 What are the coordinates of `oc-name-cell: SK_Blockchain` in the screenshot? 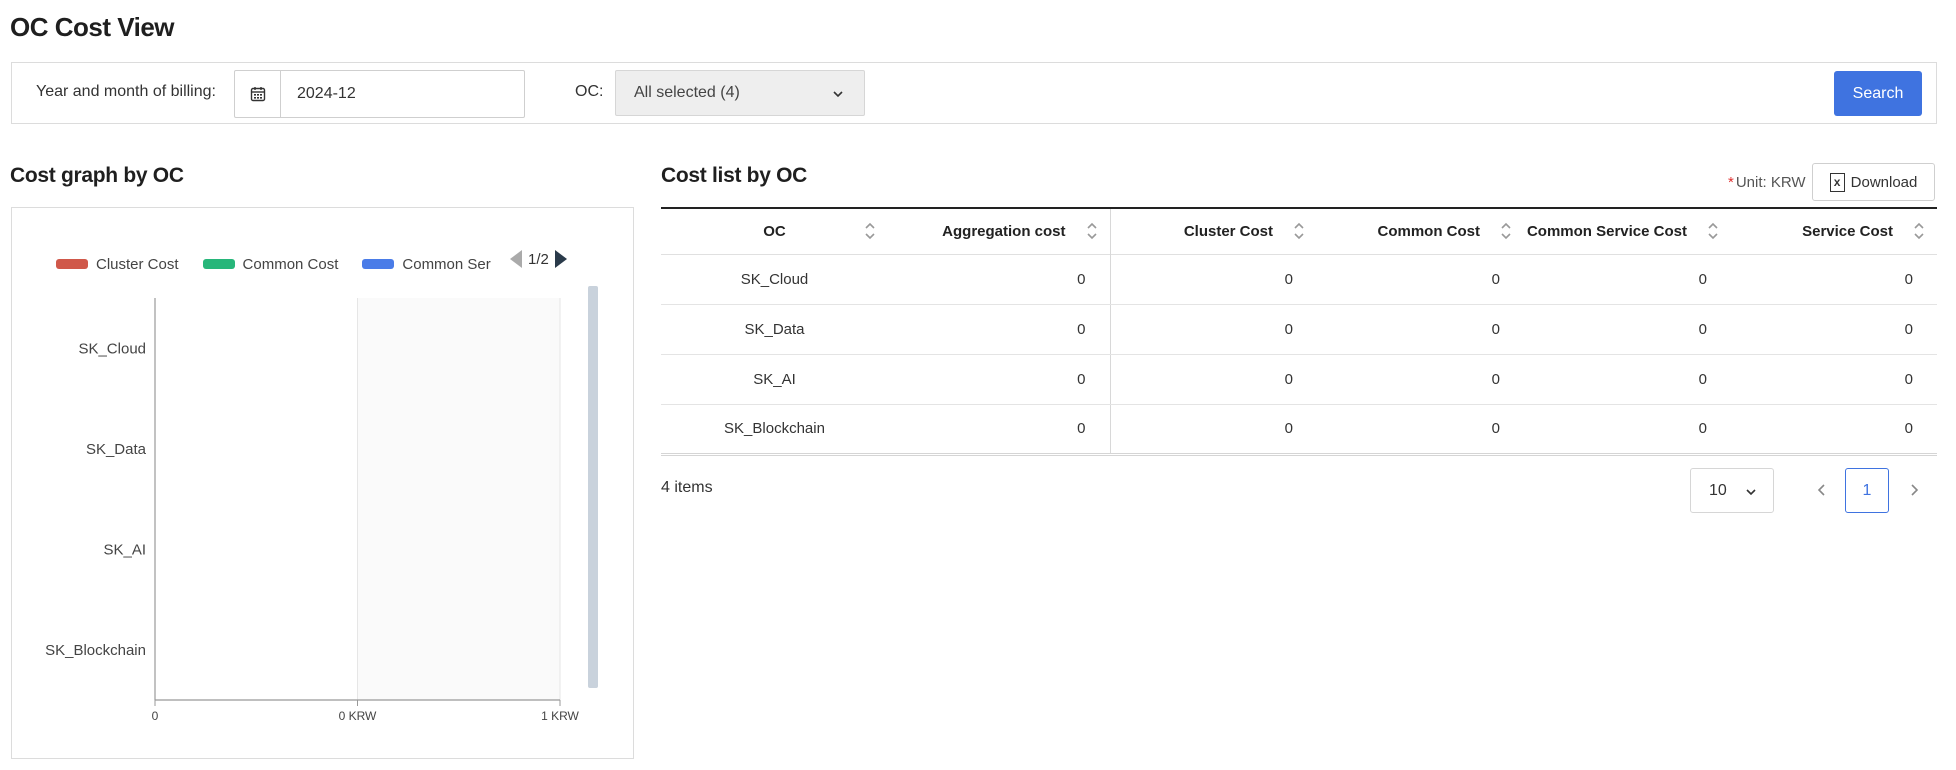 It's located at (774, 430).